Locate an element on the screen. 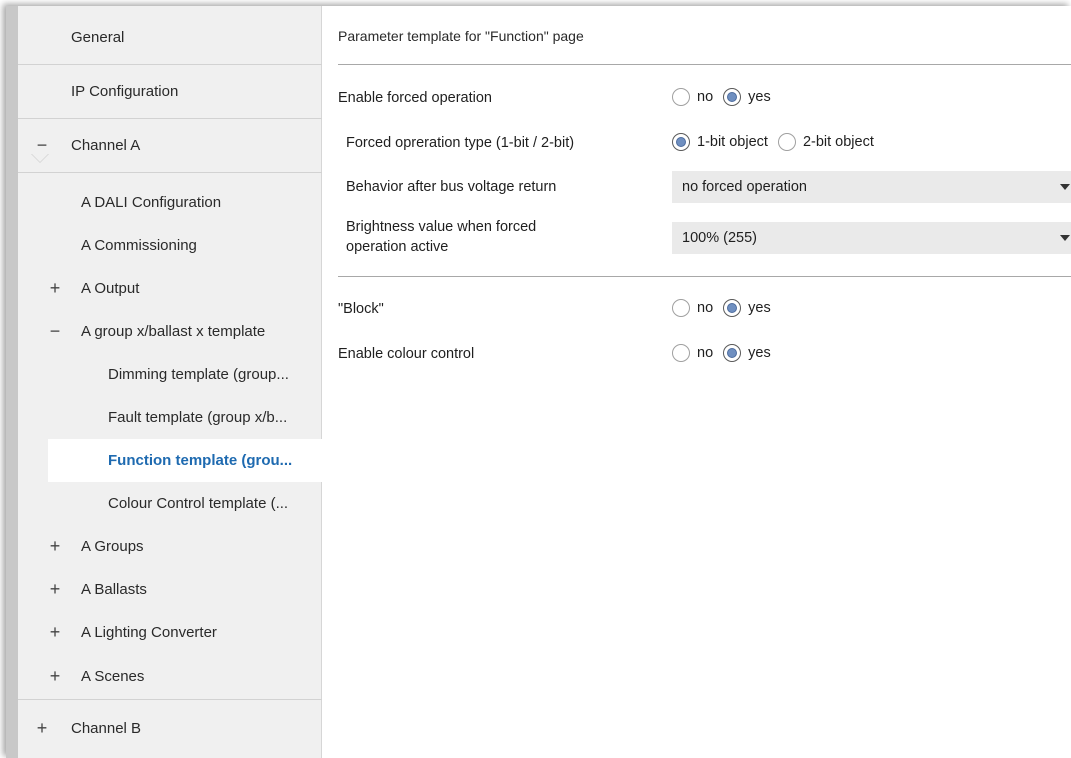 This screenshot has height=758, width=1071. sidebar-item-a-output: + A Output is located at coordinates (170, 288).